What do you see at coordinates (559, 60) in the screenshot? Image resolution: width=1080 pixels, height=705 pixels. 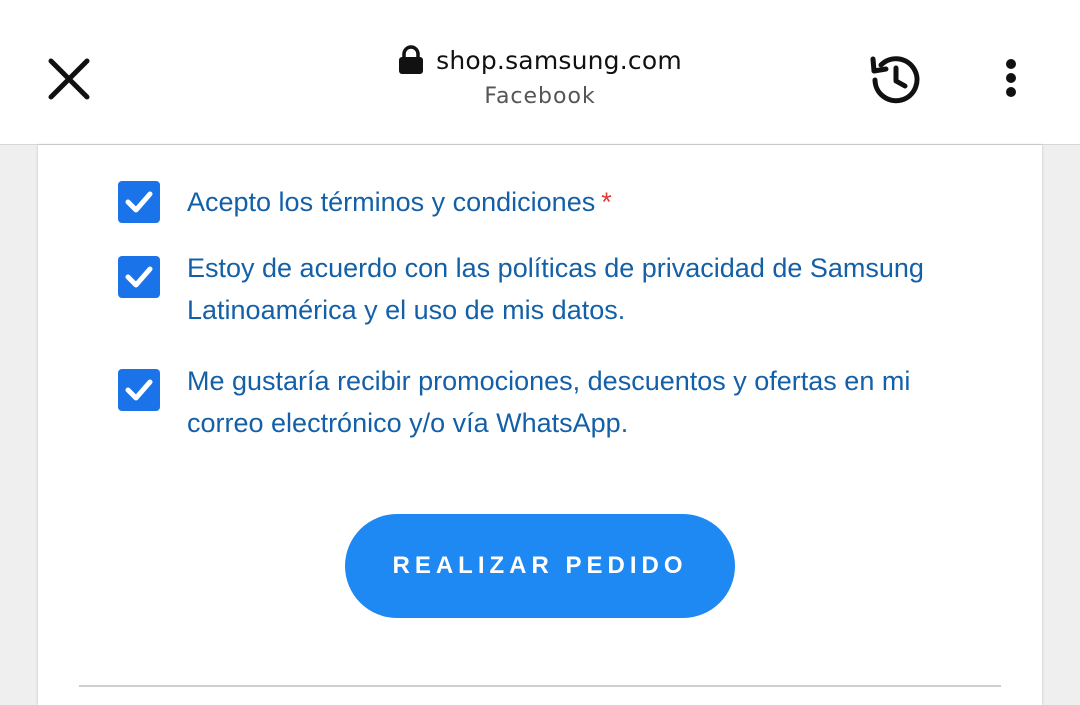 I see `url-text: shop.samsung.com` at bounding box center [559, 60].